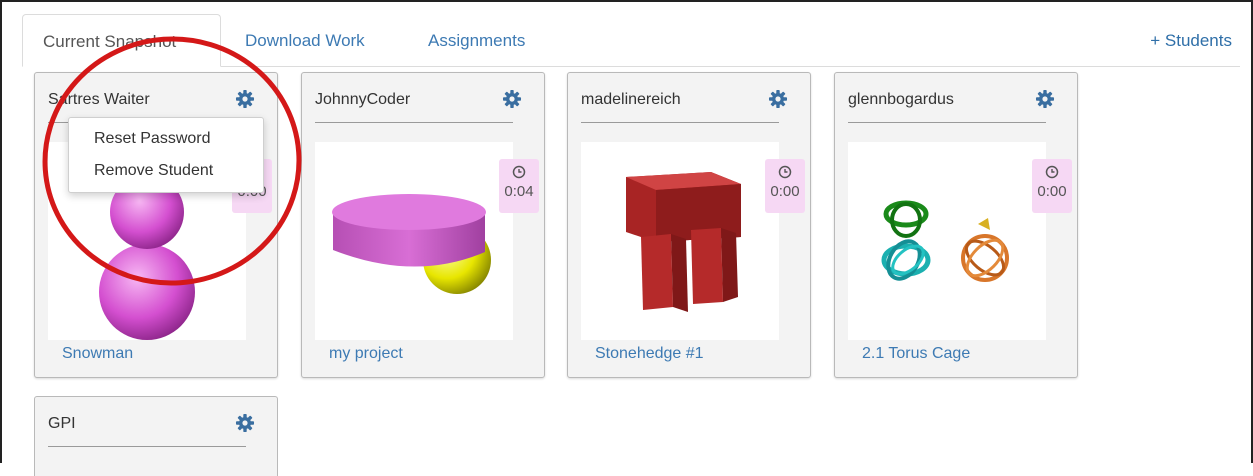 This screenshot has width=1253, height=476. I want to click on student-card: JohnnyCoder 0:04 my project, so click(423, 225).